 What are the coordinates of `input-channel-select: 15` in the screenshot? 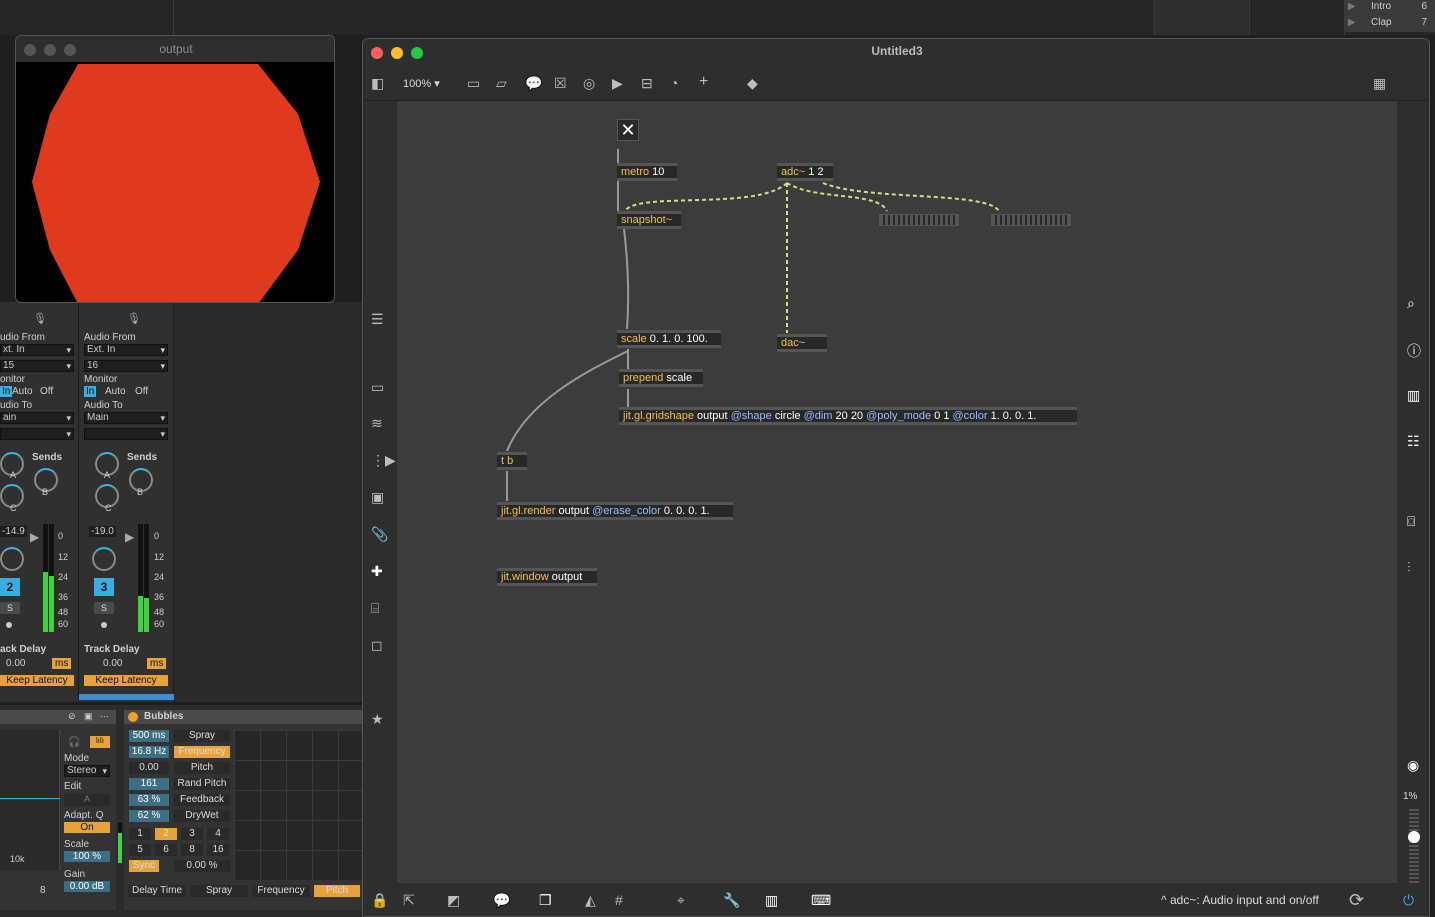 It's located at (37, 366).